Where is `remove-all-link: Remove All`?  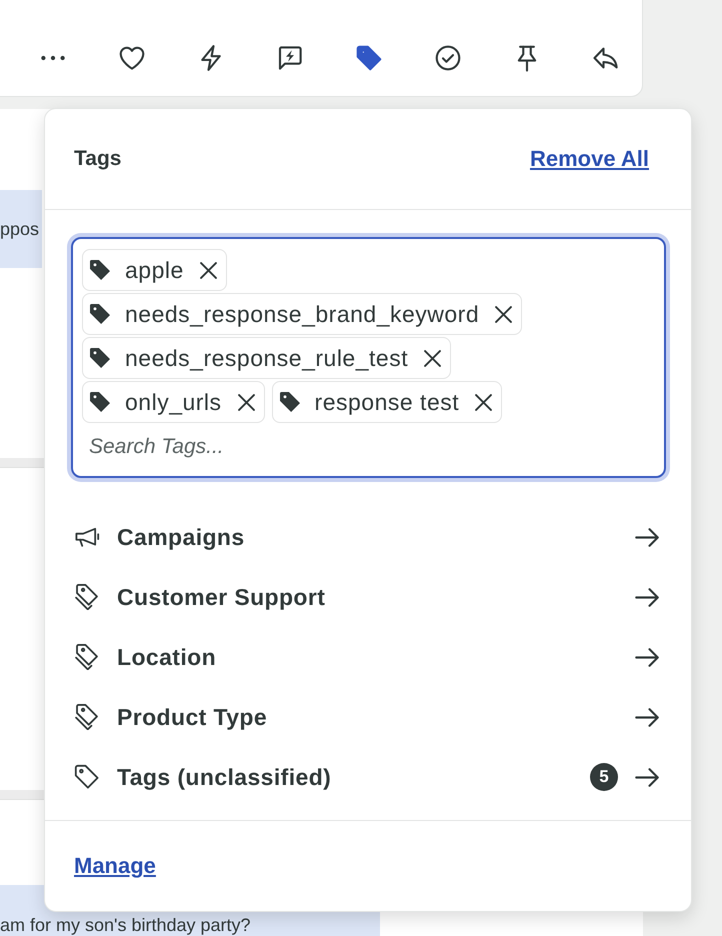
remove-all-link: Remove All is located at coordinates (589, 159).